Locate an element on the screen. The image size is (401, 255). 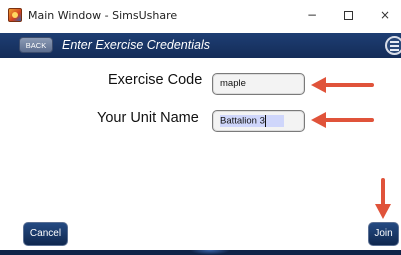
app-header: BACK Enter Exercise Credentials is located at coordinates (200, 45).